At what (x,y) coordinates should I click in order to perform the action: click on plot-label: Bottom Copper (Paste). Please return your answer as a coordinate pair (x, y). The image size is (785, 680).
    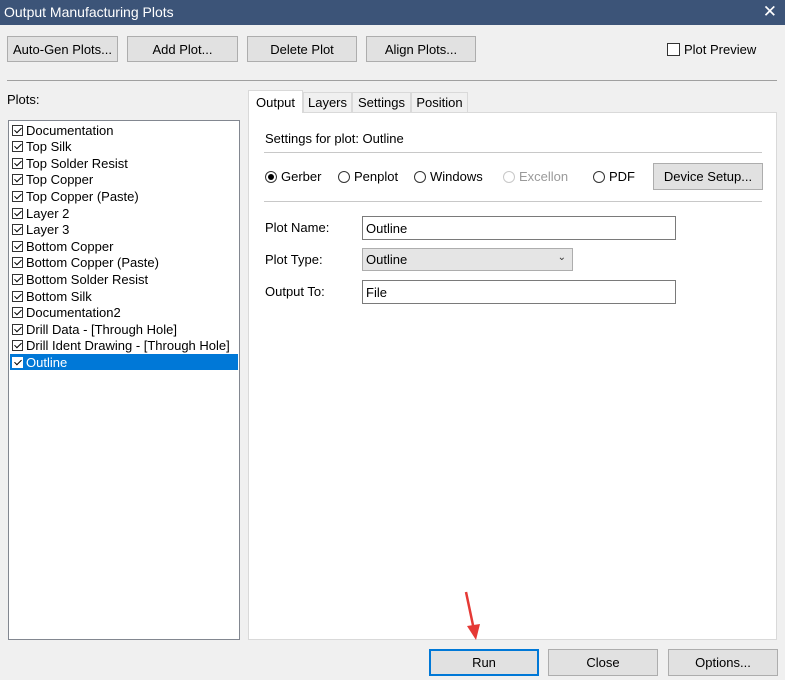
    Looking at the image, I should click on (92, 263).